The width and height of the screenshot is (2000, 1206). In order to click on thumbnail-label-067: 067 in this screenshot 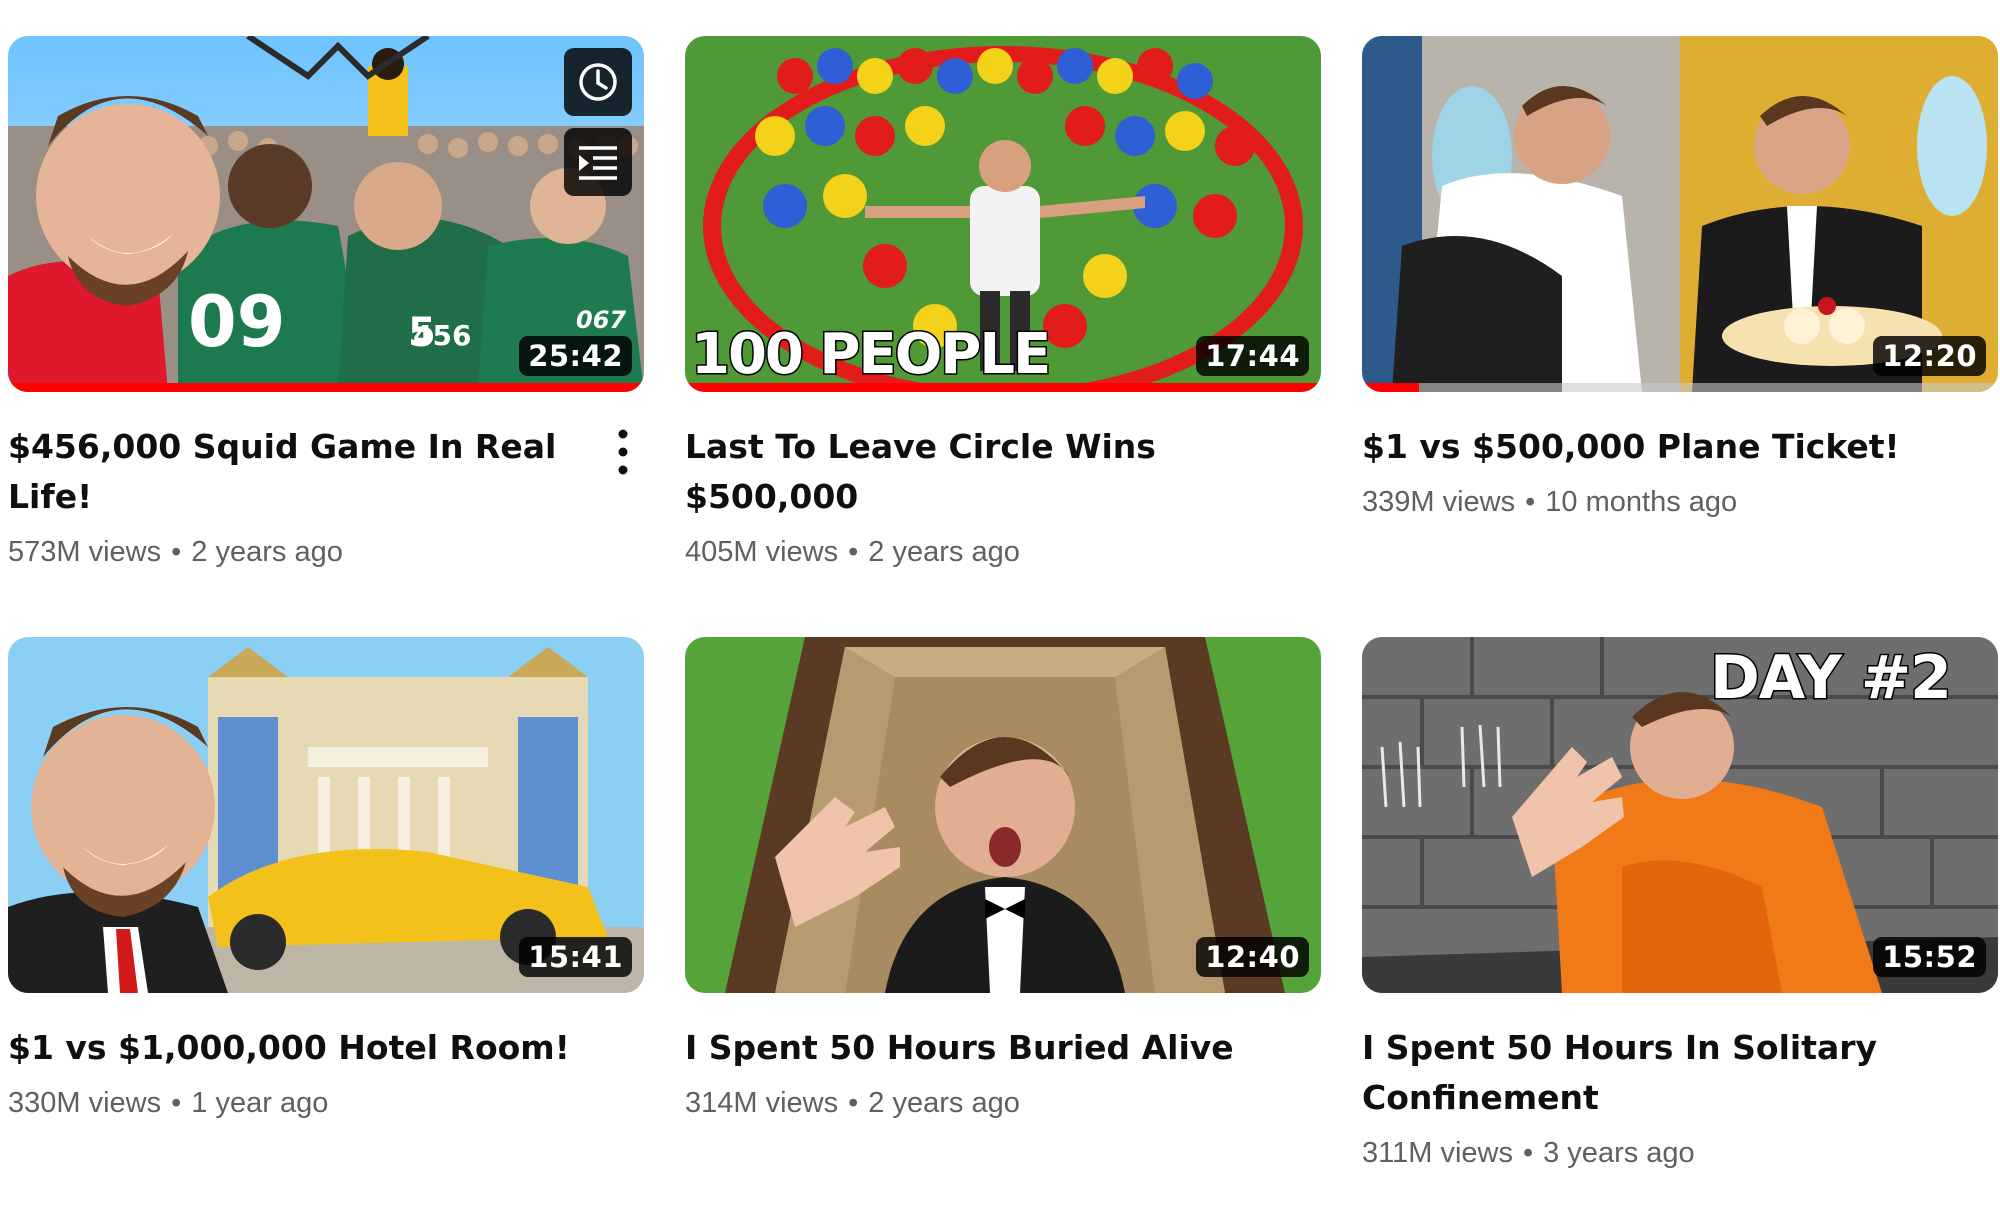, I will do `click(601, 320)`.